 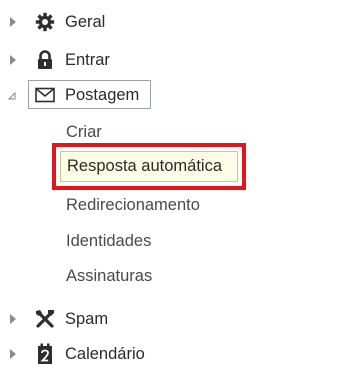 I want to click on collapse-arrow-icon, so click(x=12, y=95).